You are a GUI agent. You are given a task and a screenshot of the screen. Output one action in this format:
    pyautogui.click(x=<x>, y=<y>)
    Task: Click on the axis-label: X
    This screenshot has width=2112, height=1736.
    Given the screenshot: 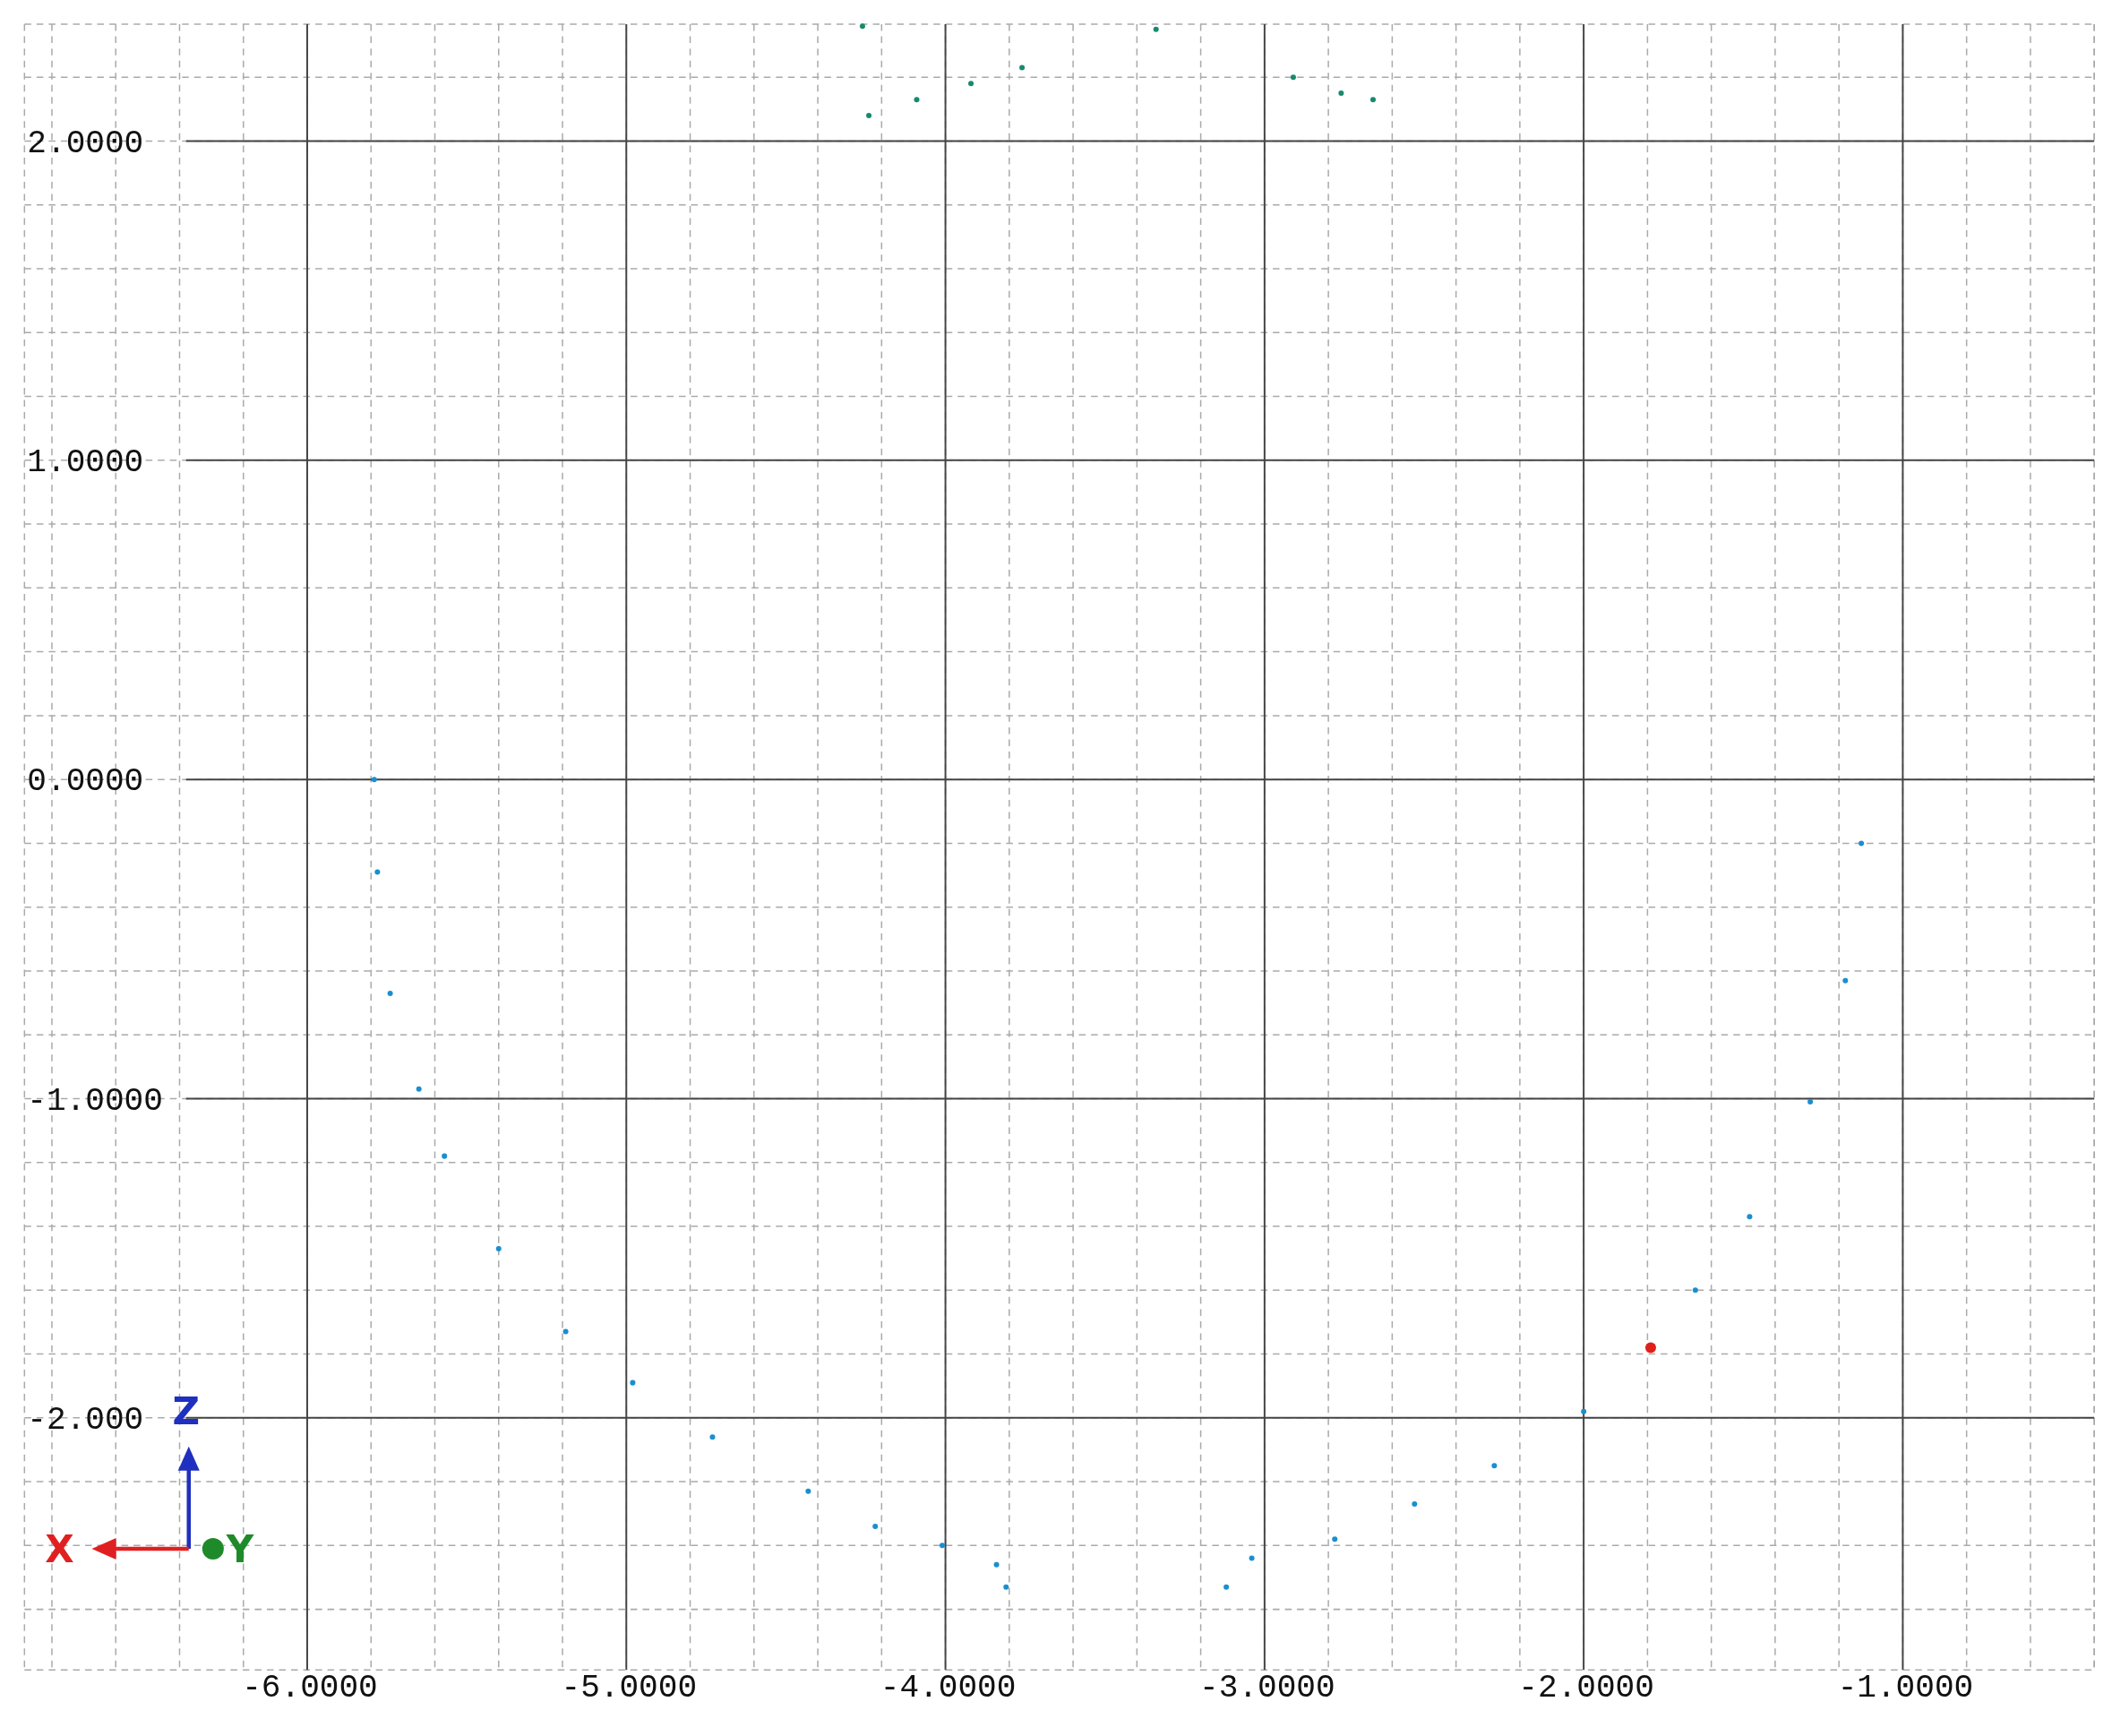 What is the action you would take?
    pyautogui.click(x=59, y=1548)
    